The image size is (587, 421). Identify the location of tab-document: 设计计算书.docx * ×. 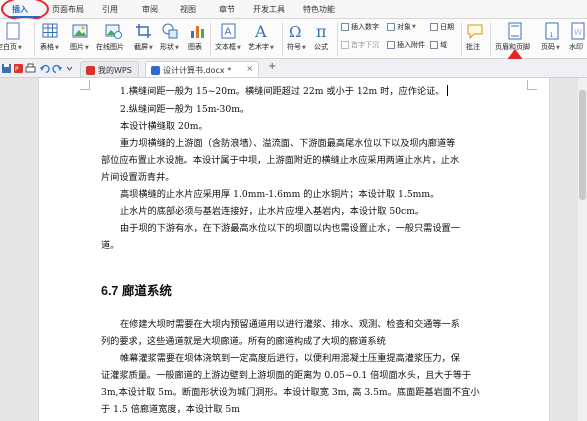
(202, 69).